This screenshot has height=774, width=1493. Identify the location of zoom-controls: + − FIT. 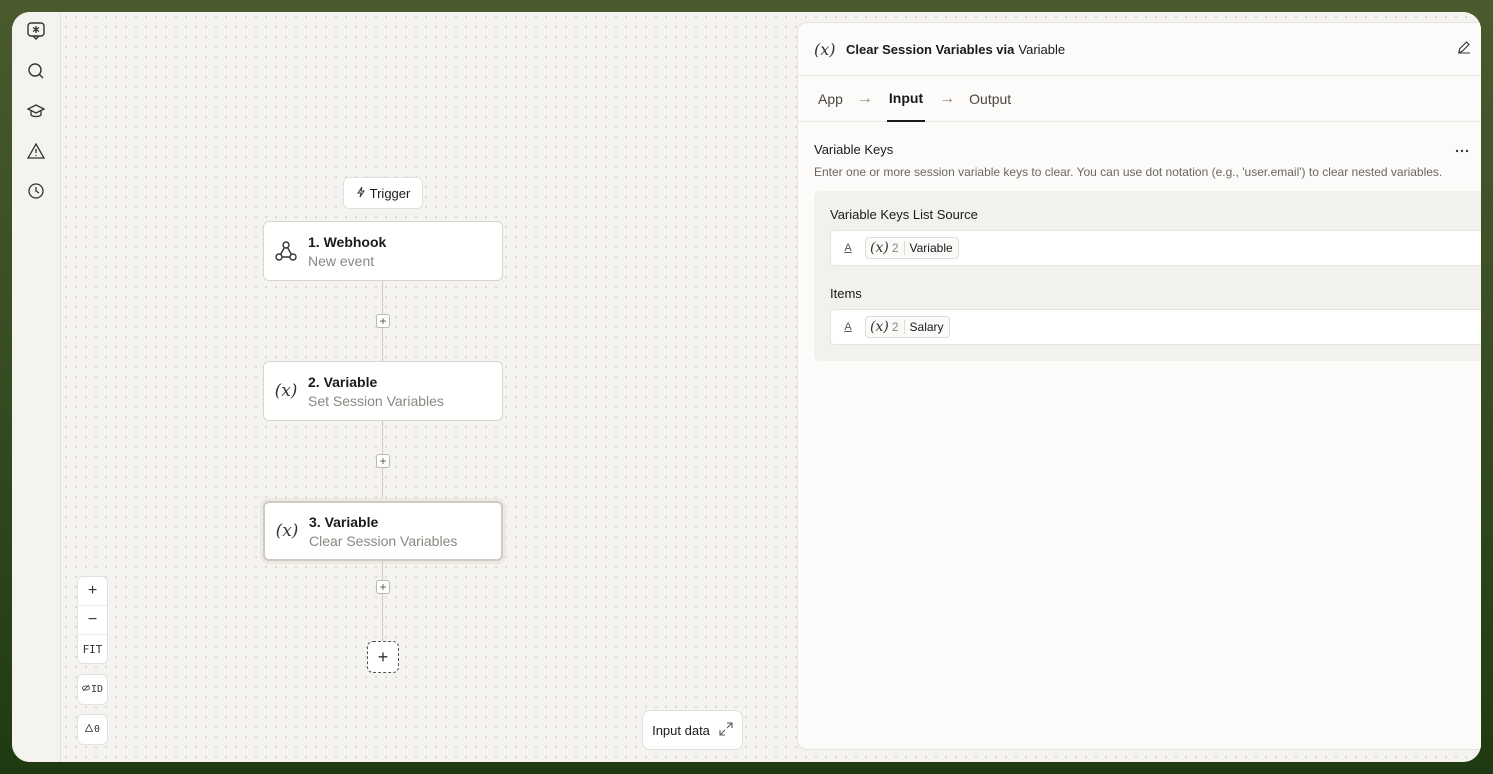
(92, 620).